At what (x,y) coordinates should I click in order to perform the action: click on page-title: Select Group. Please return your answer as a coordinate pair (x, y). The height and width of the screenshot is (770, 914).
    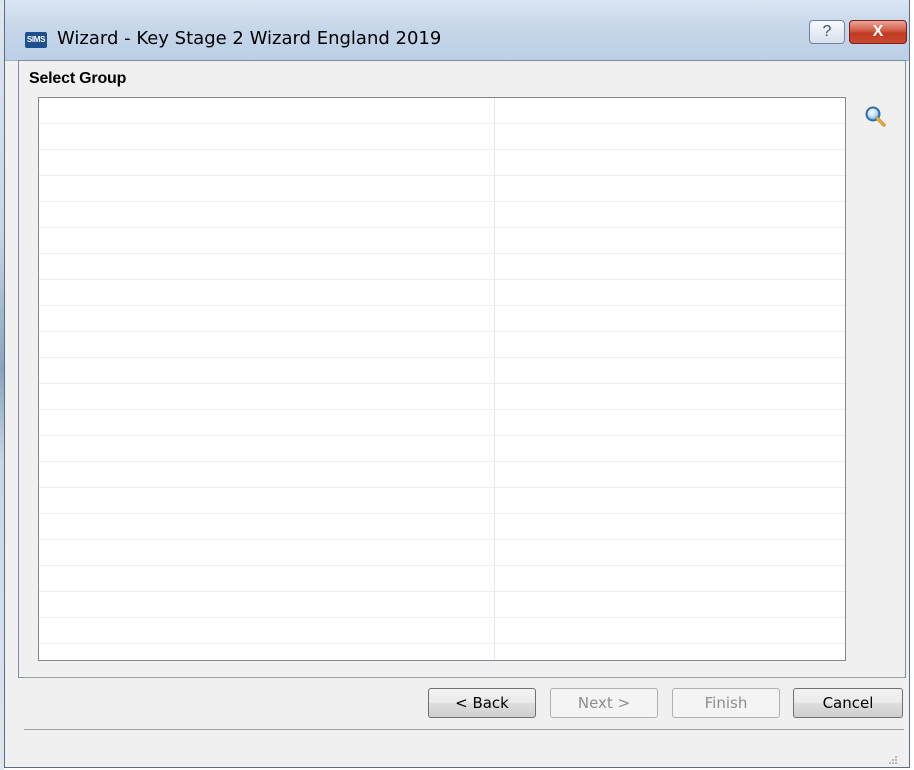
    Looking at the image, I should click on (78, 78).